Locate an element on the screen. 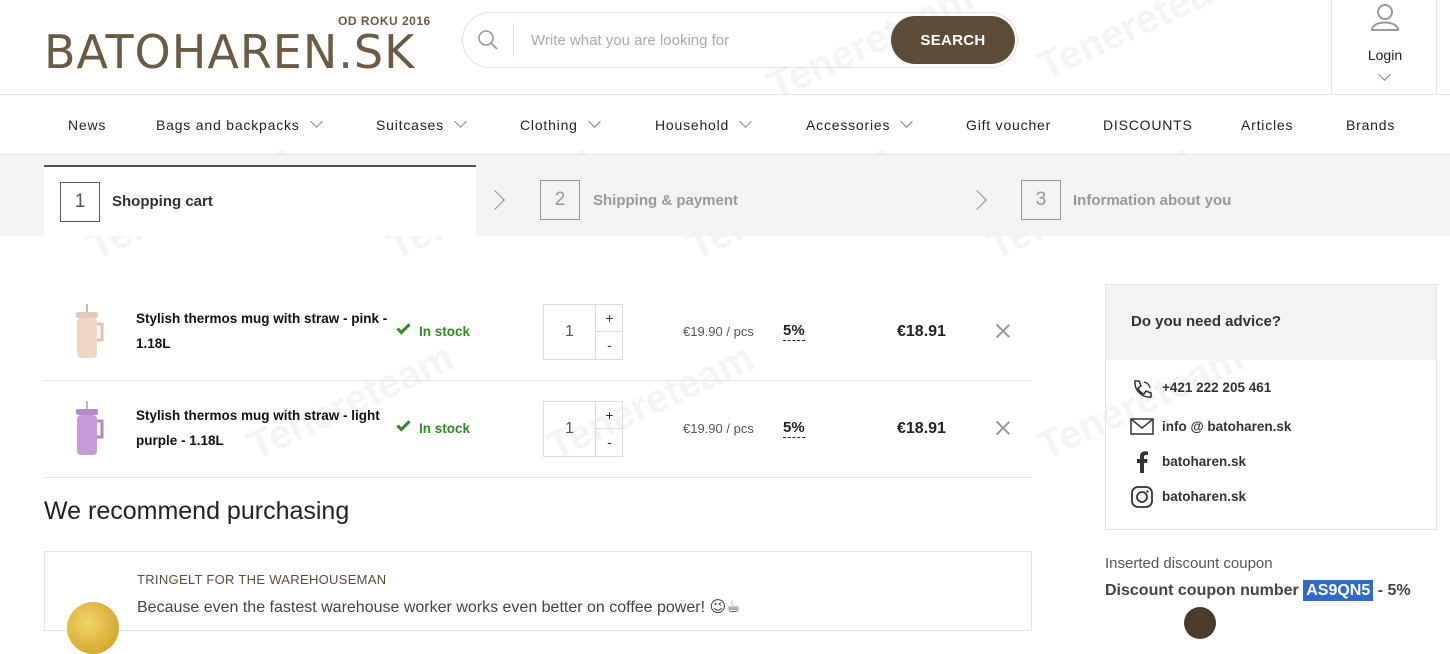 This screenshot has width=1450, height=654. nav-label: Clothing is located at coordinates (549, 125).